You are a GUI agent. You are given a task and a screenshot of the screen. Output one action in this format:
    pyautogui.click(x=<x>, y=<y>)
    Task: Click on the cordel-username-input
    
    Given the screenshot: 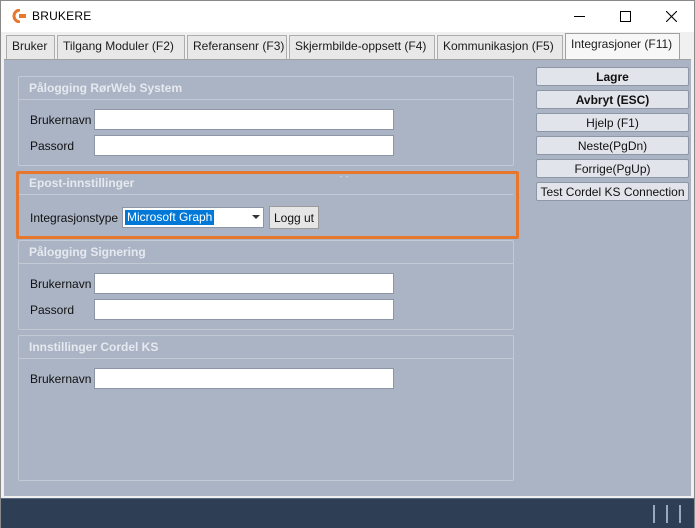 What is the action you would take?
    pyautogui.click(x=244, y=378)
    